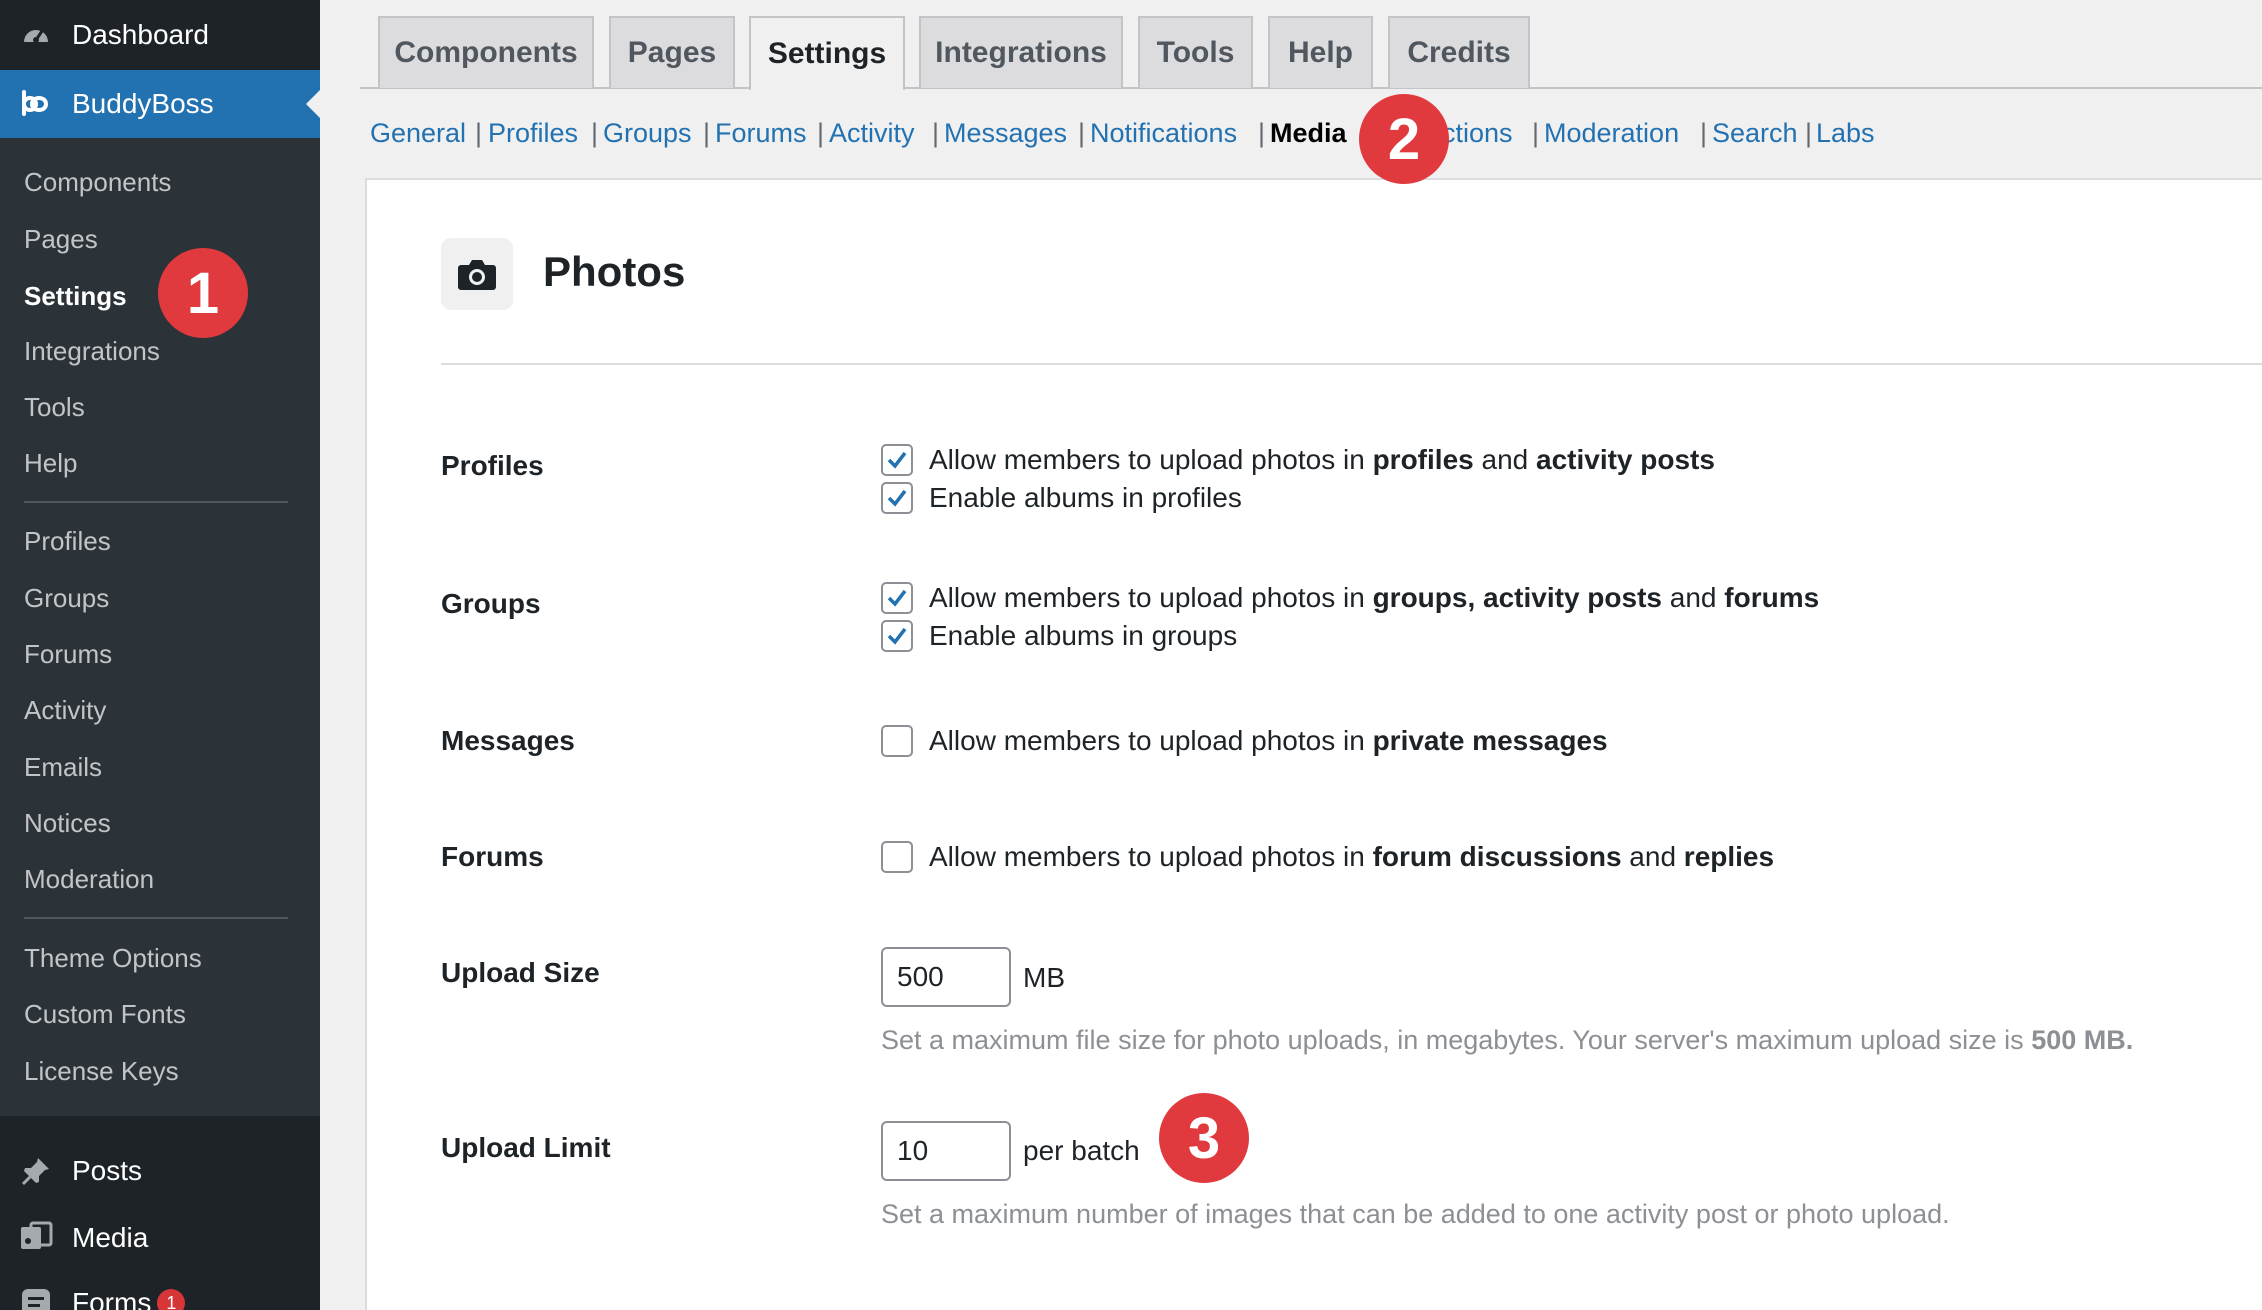  What do you see at coordinates (1693, 597) in the screenshot?
I see `text-part: and` at bounding box center [1693, 597].